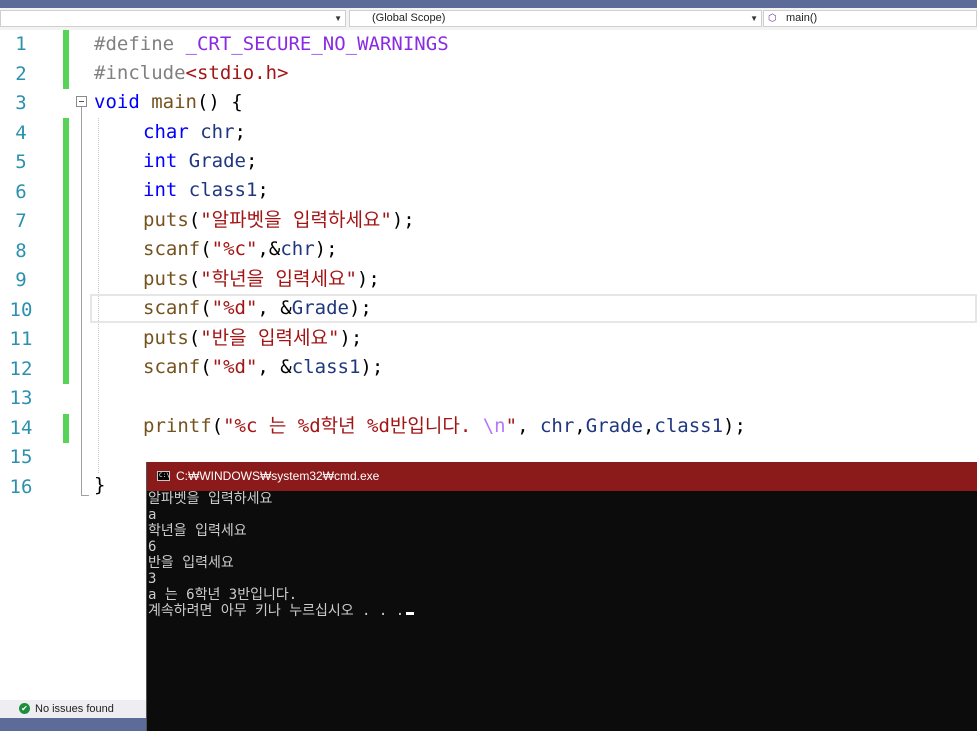 This screenshot has width=977, height=731. Describe the element at coordinates (81, 101) in the screenshot. I see `collapse-toggle-icon` at that location.